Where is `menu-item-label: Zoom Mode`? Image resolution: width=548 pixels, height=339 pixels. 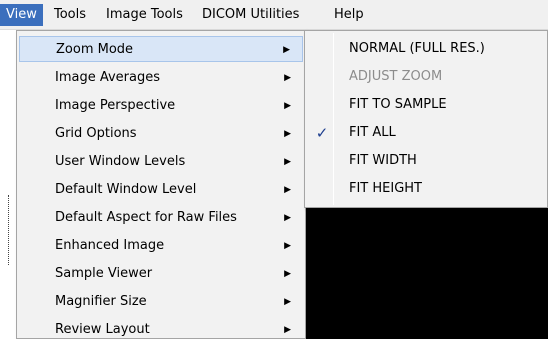 menu-item-label: Zoom Mode is located at coordinates (95, 49).